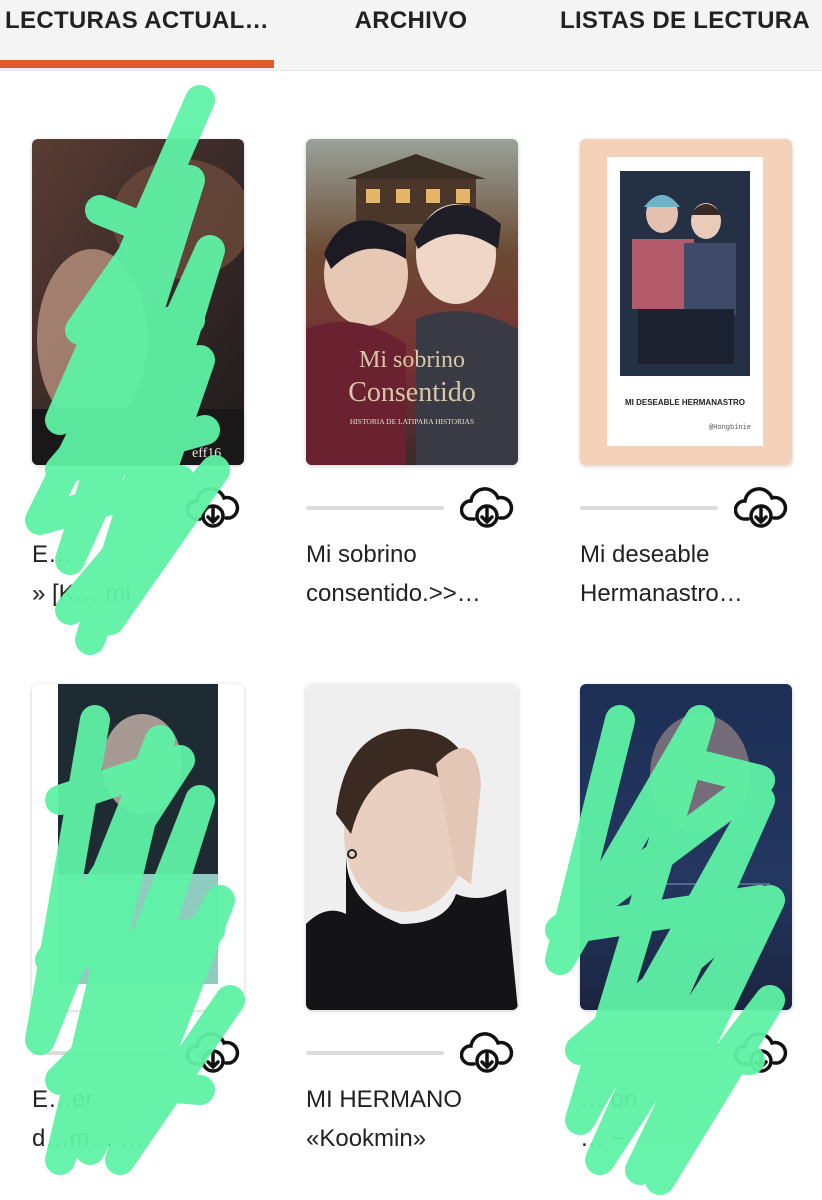 This screenshot has width=822, height=1200. I want to click on cover-title-line-1: Mi sobrino, so click(412, 360).